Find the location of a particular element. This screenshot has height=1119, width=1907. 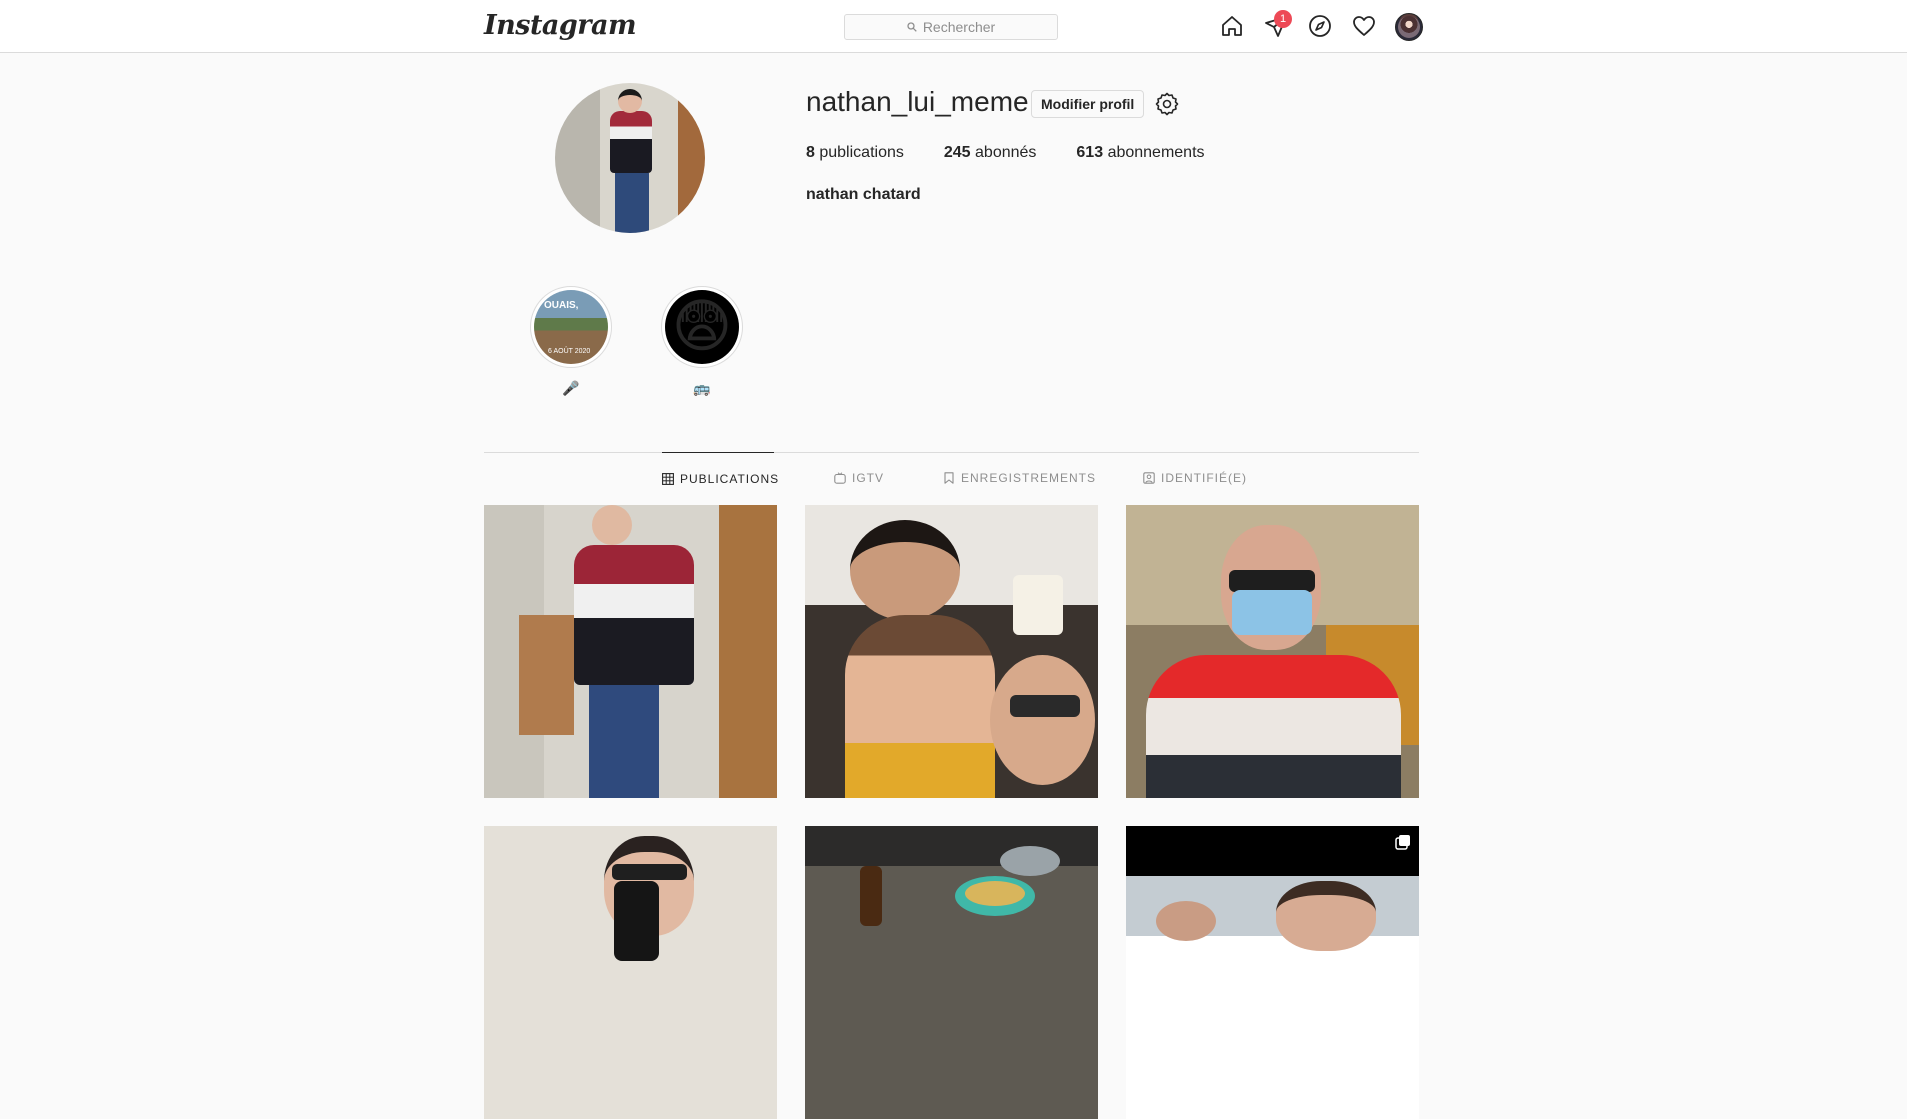

tab-tagged: IDENTIFIÉ(E) is located at coordinates (1195, 478).